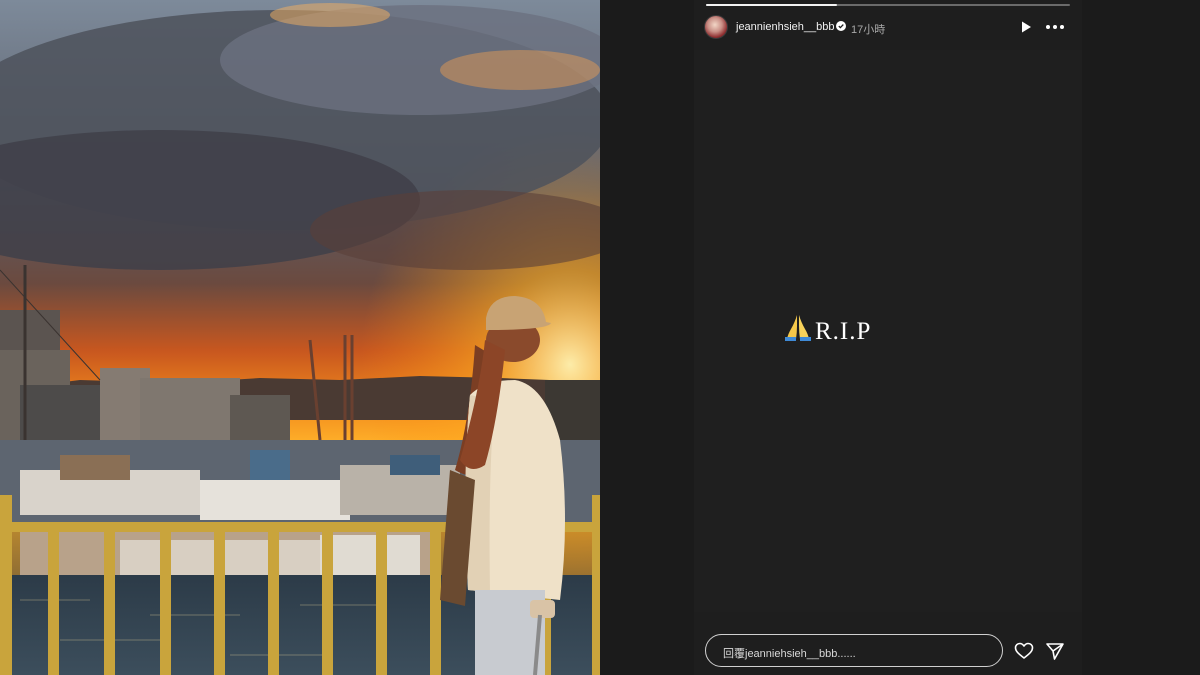 This screenshot has width=1200, height=675. Describe the element at coordinates (798, 328) in the screenshot. I see `praying-hands-icon` at that location.